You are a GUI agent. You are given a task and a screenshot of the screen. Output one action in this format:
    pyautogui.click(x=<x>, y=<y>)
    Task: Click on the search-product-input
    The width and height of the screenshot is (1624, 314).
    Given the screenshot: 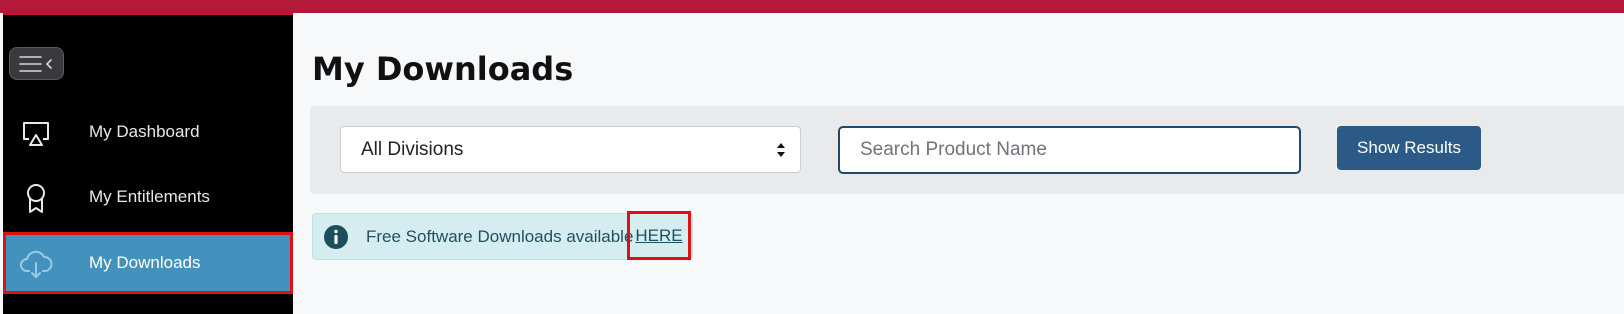 What is the action you would take?
    pyautogui.click(x=1069, y=150)
    